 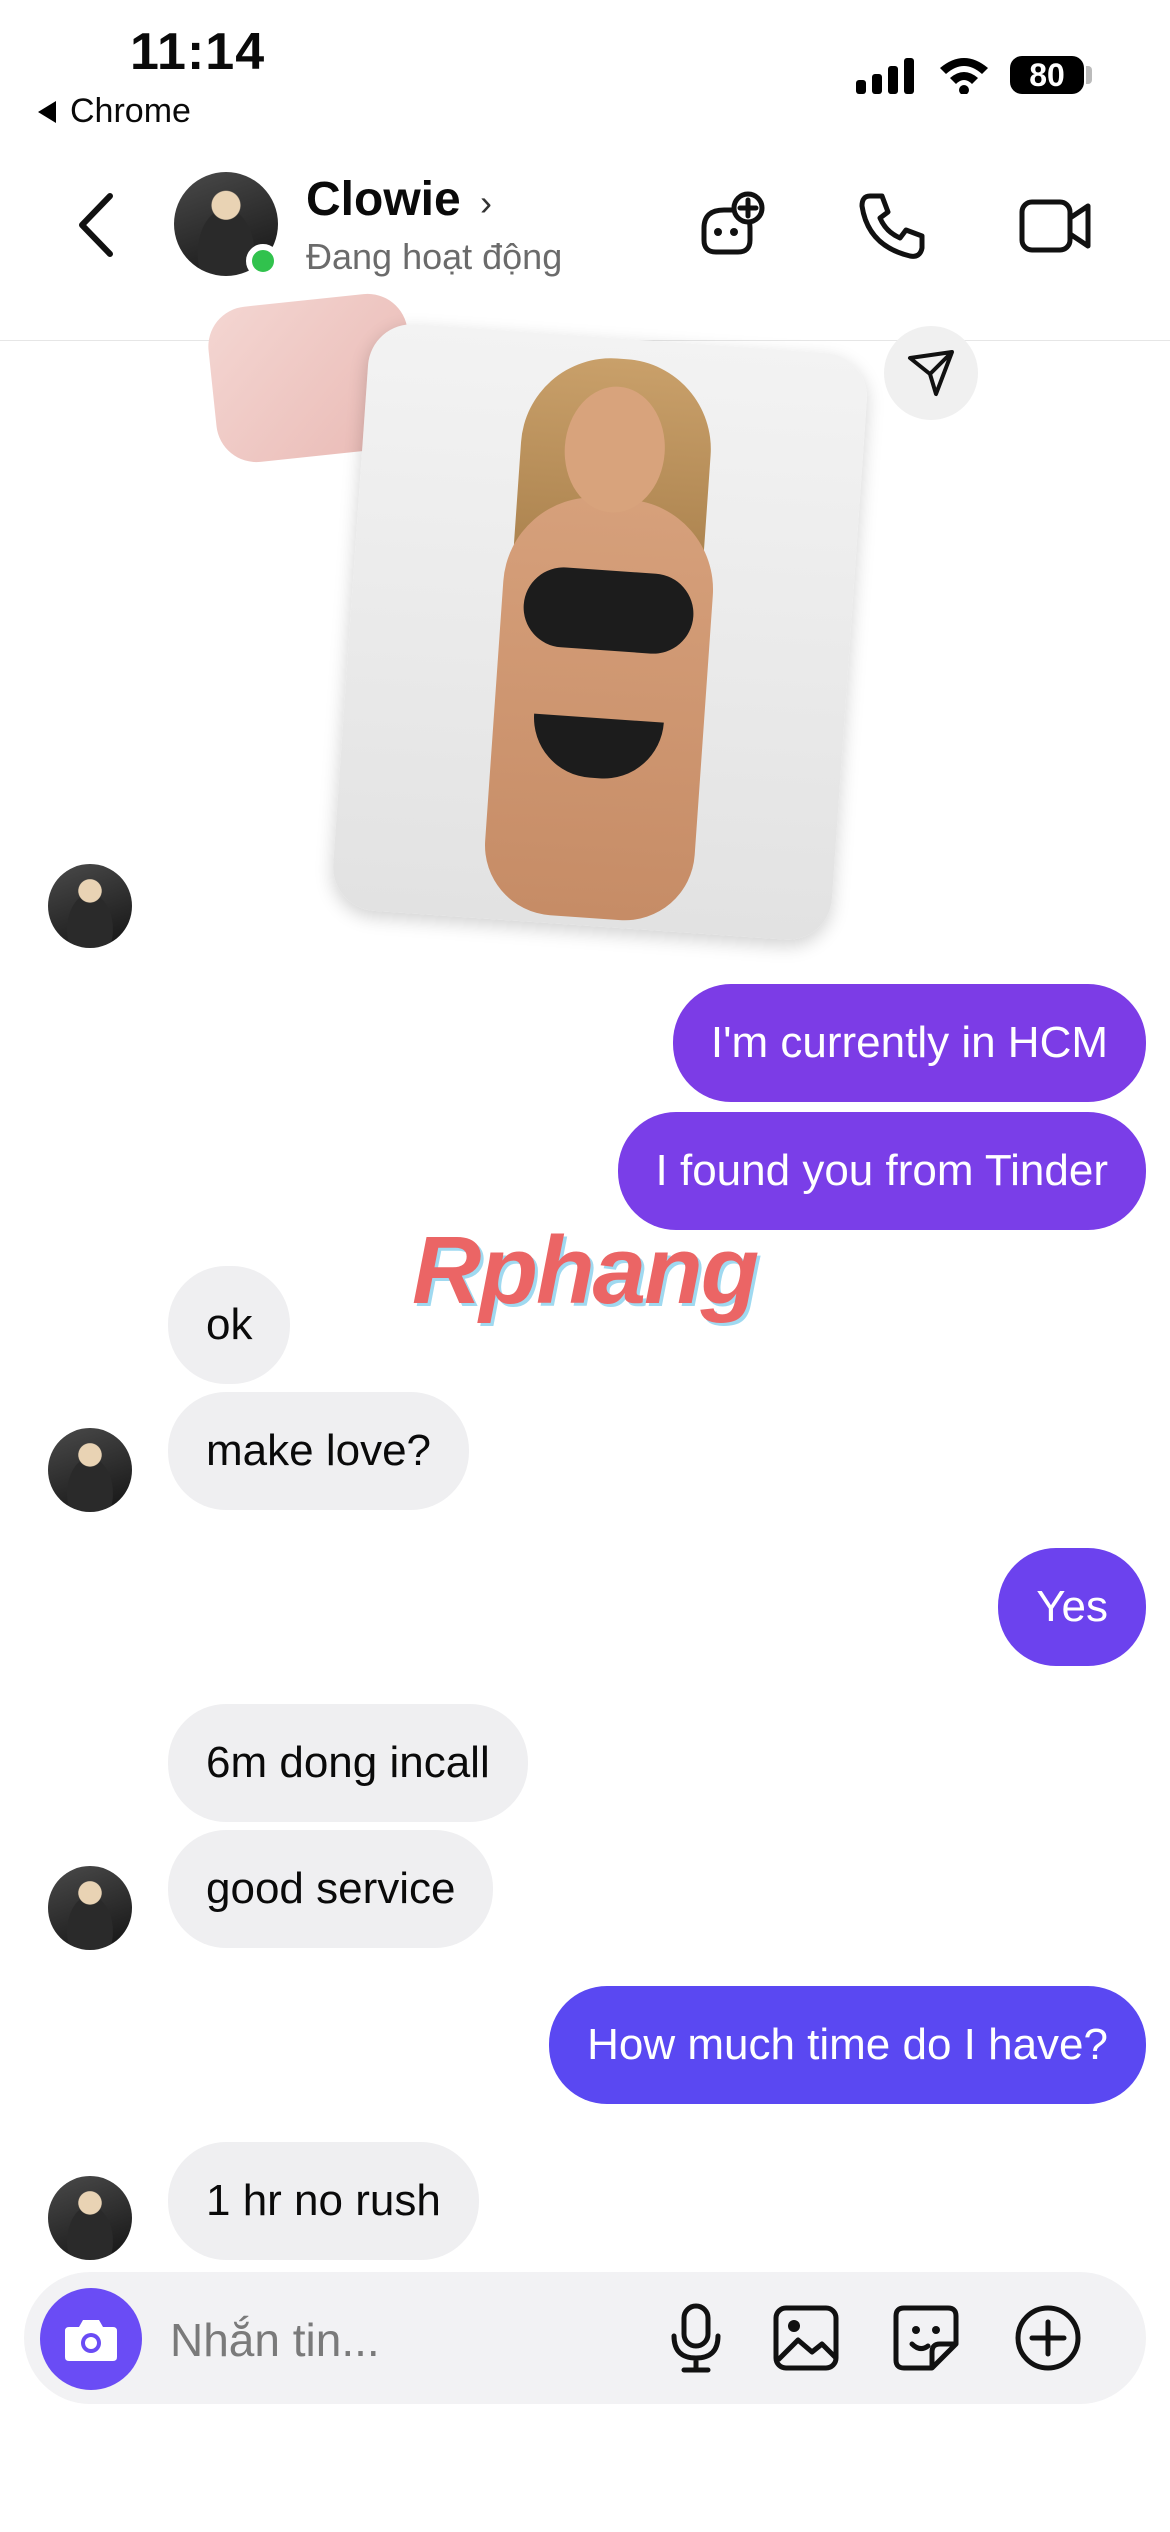 I want to click on games-icon, so click(x=732, y=226).